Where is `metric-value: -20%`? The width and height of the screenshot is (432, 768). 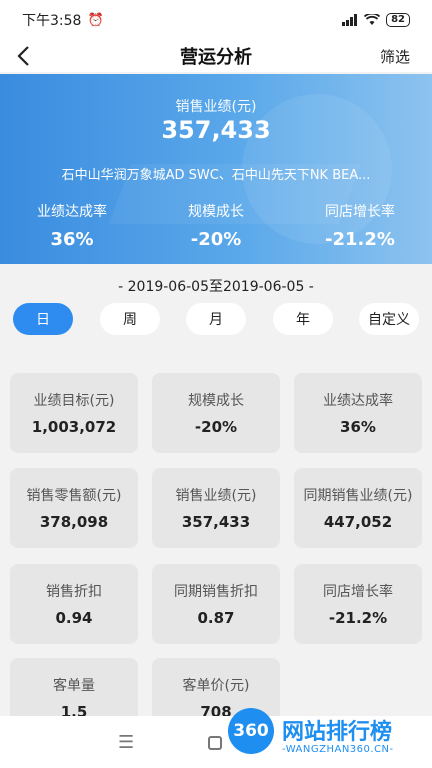
metric-value: -20% is located at coordinates (216, 427).